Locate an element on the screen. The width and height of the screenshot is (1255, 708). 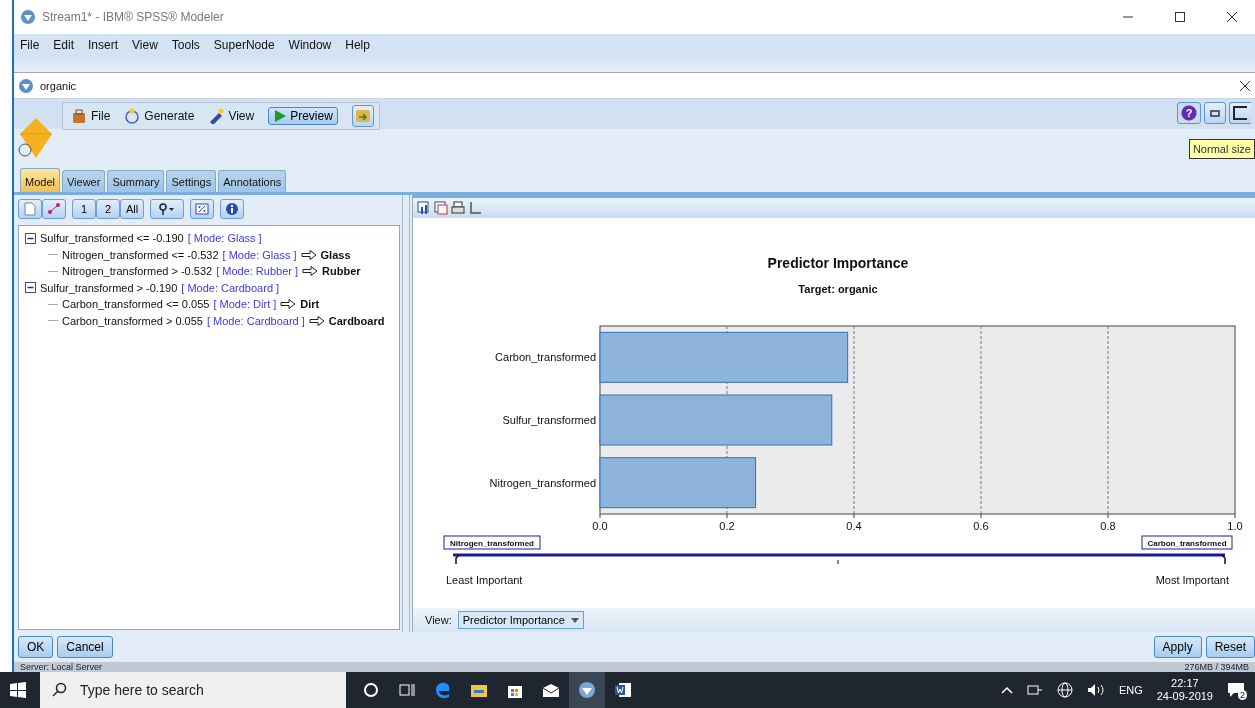
toolbar-menu: File is located at coordinates (91, 116).